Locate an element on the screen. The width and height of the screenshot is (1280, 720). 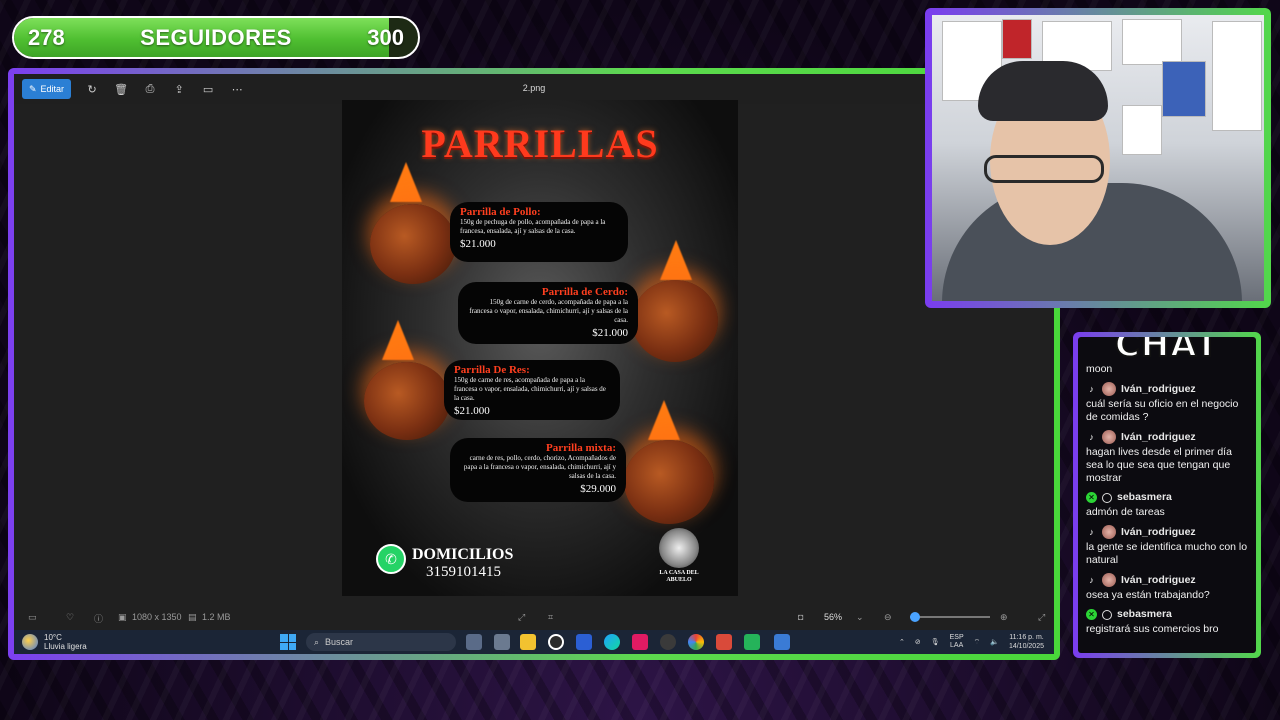
microphone-icon: 🎙 is located at coordinates (935, 642).